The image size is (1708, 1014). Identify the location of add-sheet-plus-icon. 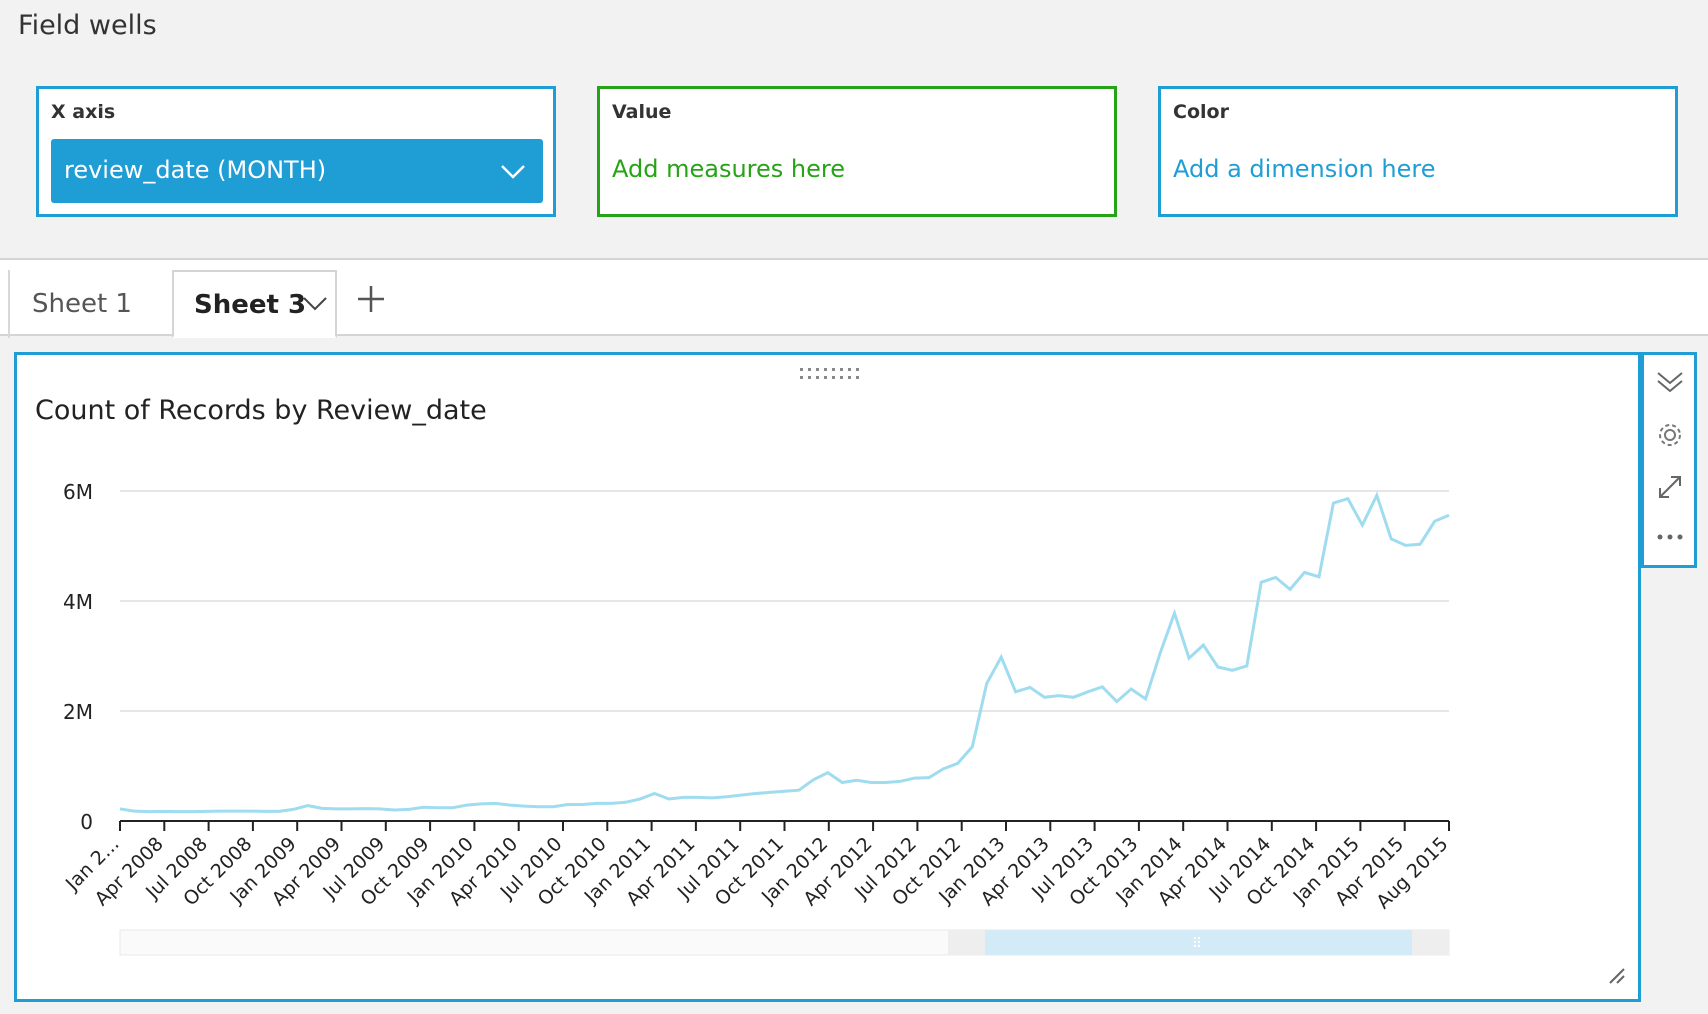
(371, 299).